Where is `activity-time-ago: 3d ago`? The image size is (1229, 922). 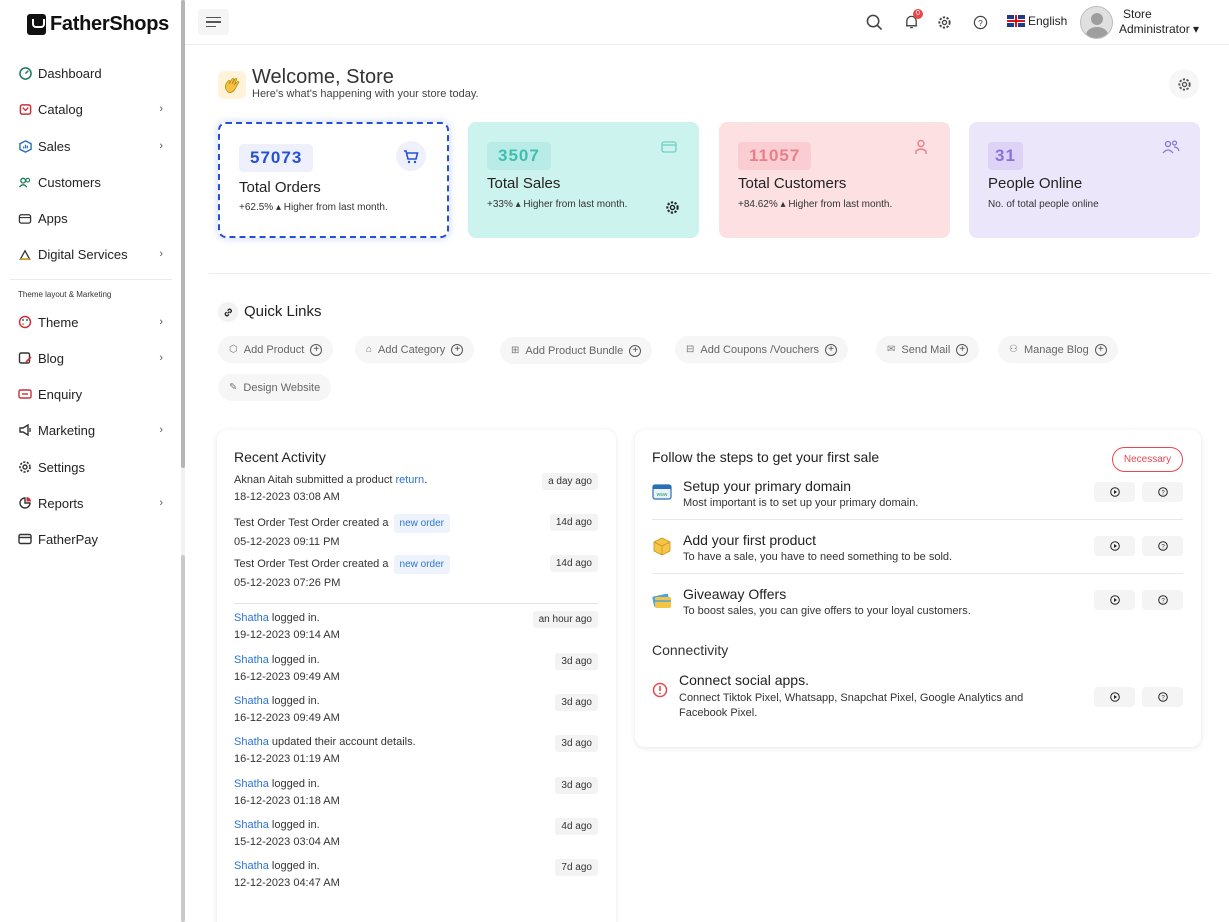 activity-time-ago: 3d ago is located at coordinates (576, 743).